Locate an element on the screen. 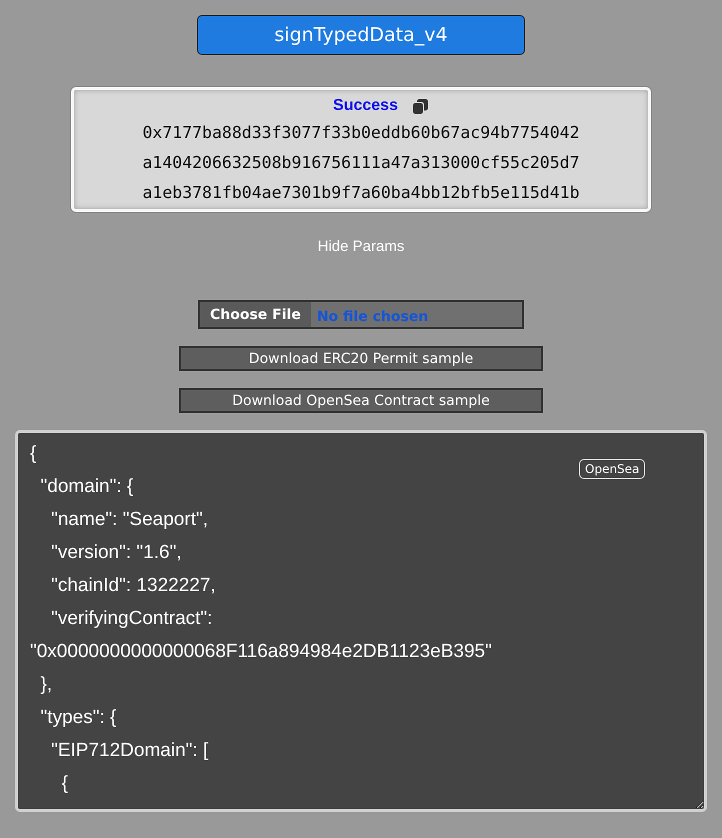  signature-text: a1404206632508b916756111a47a313000cf55c205d7 is located at coordinates (361, 163).